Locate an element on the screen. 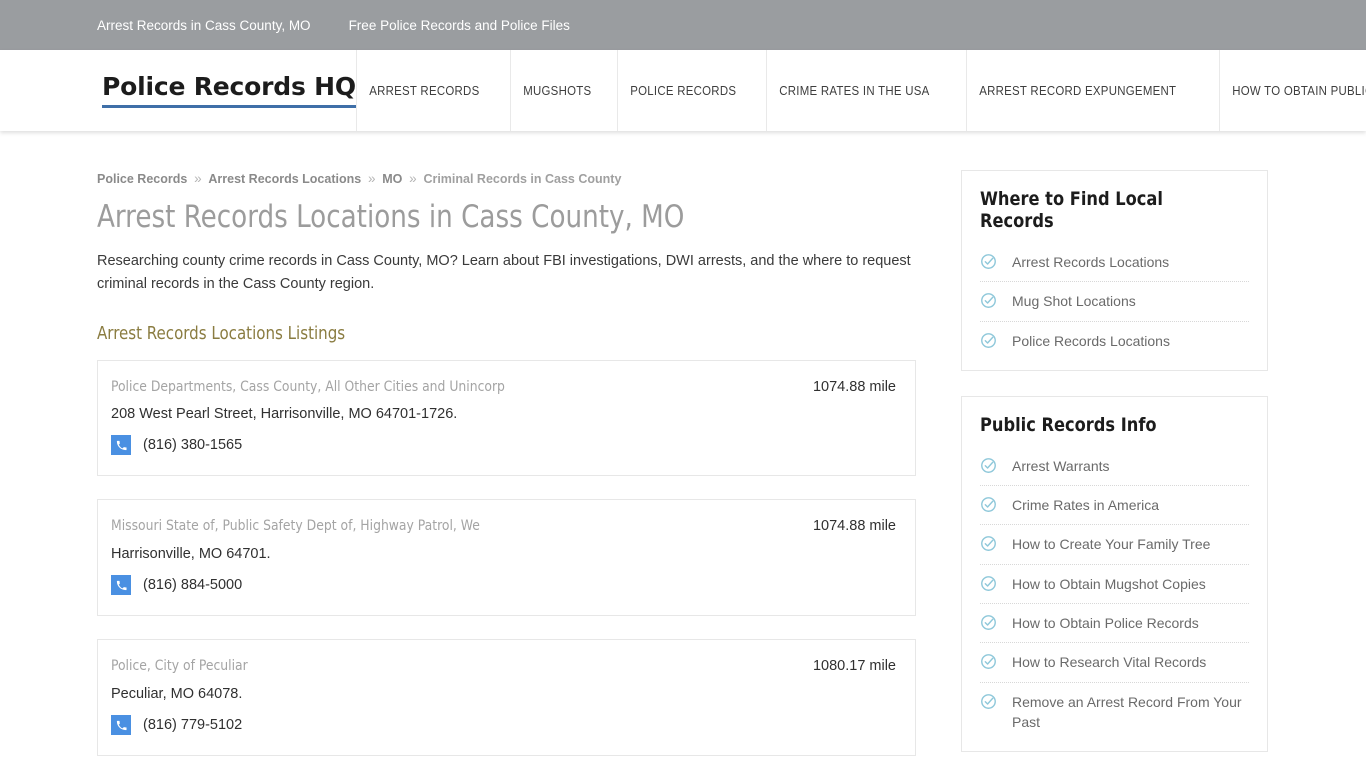  site-logo: Police Records HQ is located at coordinates (229, 90).